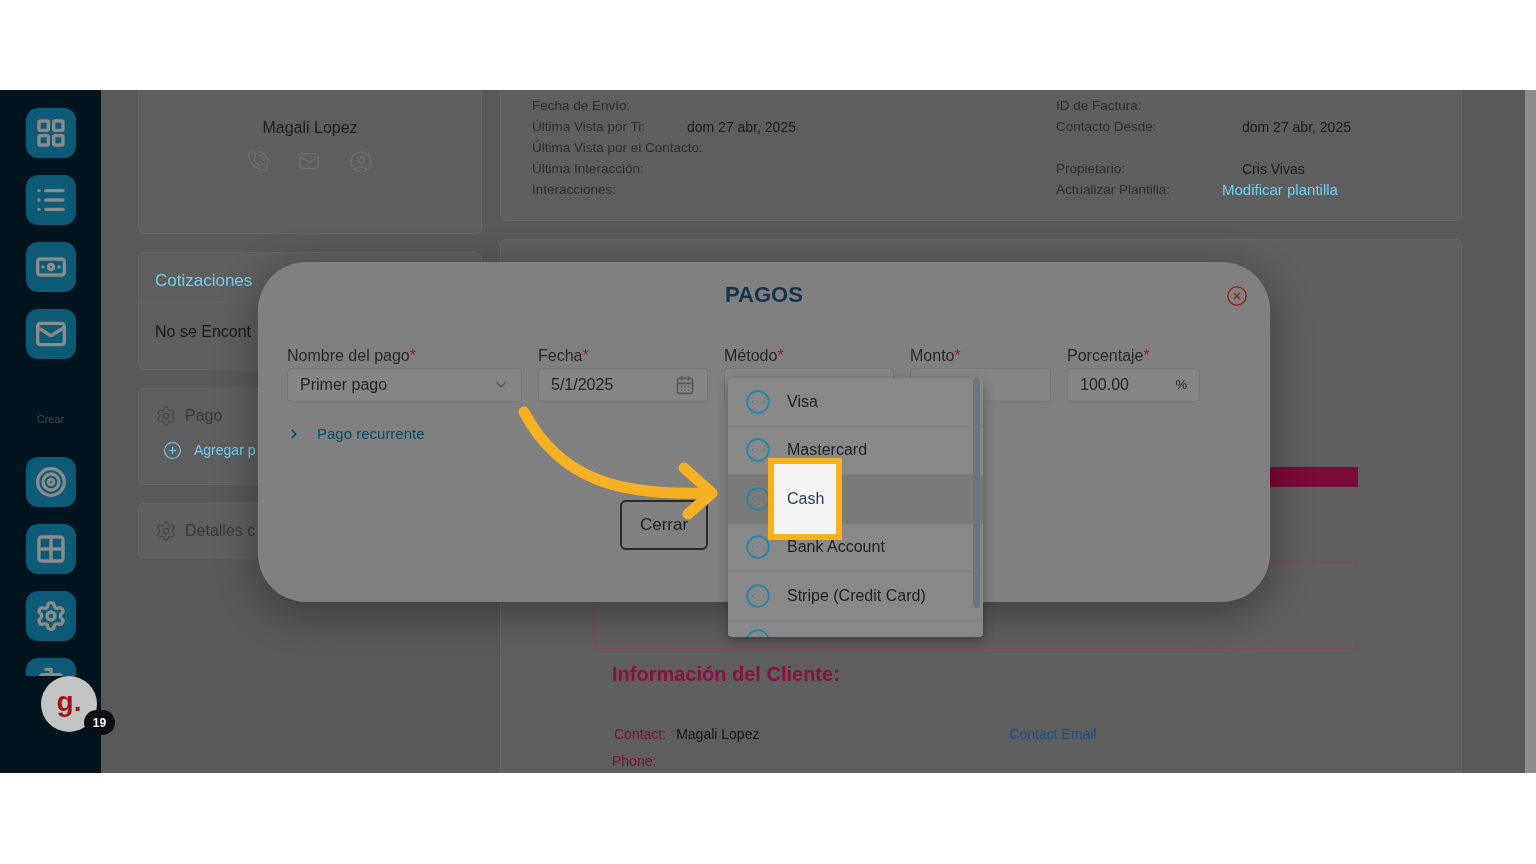  I want to click on field-label: Método*, so click(754, 356).